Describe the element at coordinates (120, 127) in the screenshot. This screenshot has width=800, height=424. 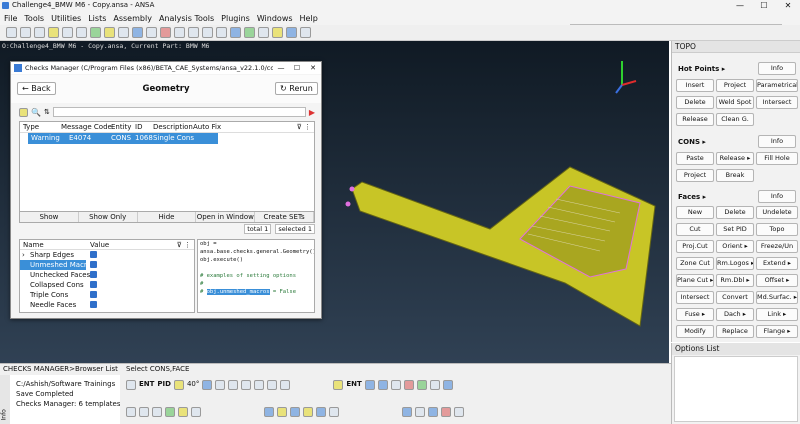
I see `col-entity: Entity` at that location.